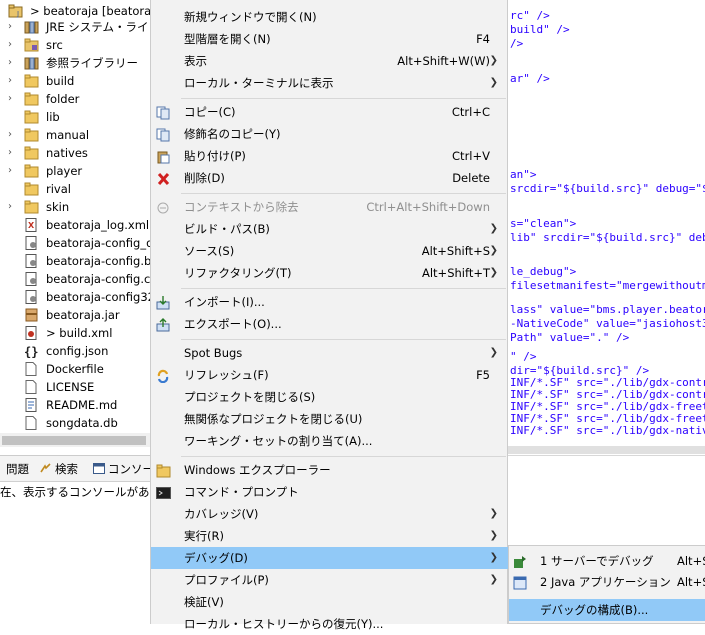 Image resolution: width=705 pixels, height=635 pixels. Describe the element at coordinates (329, 83) in the screenshot. I see `menu-item-show-in-local-terminal: ローカル・ターミナルに表示 ❯` at that location.